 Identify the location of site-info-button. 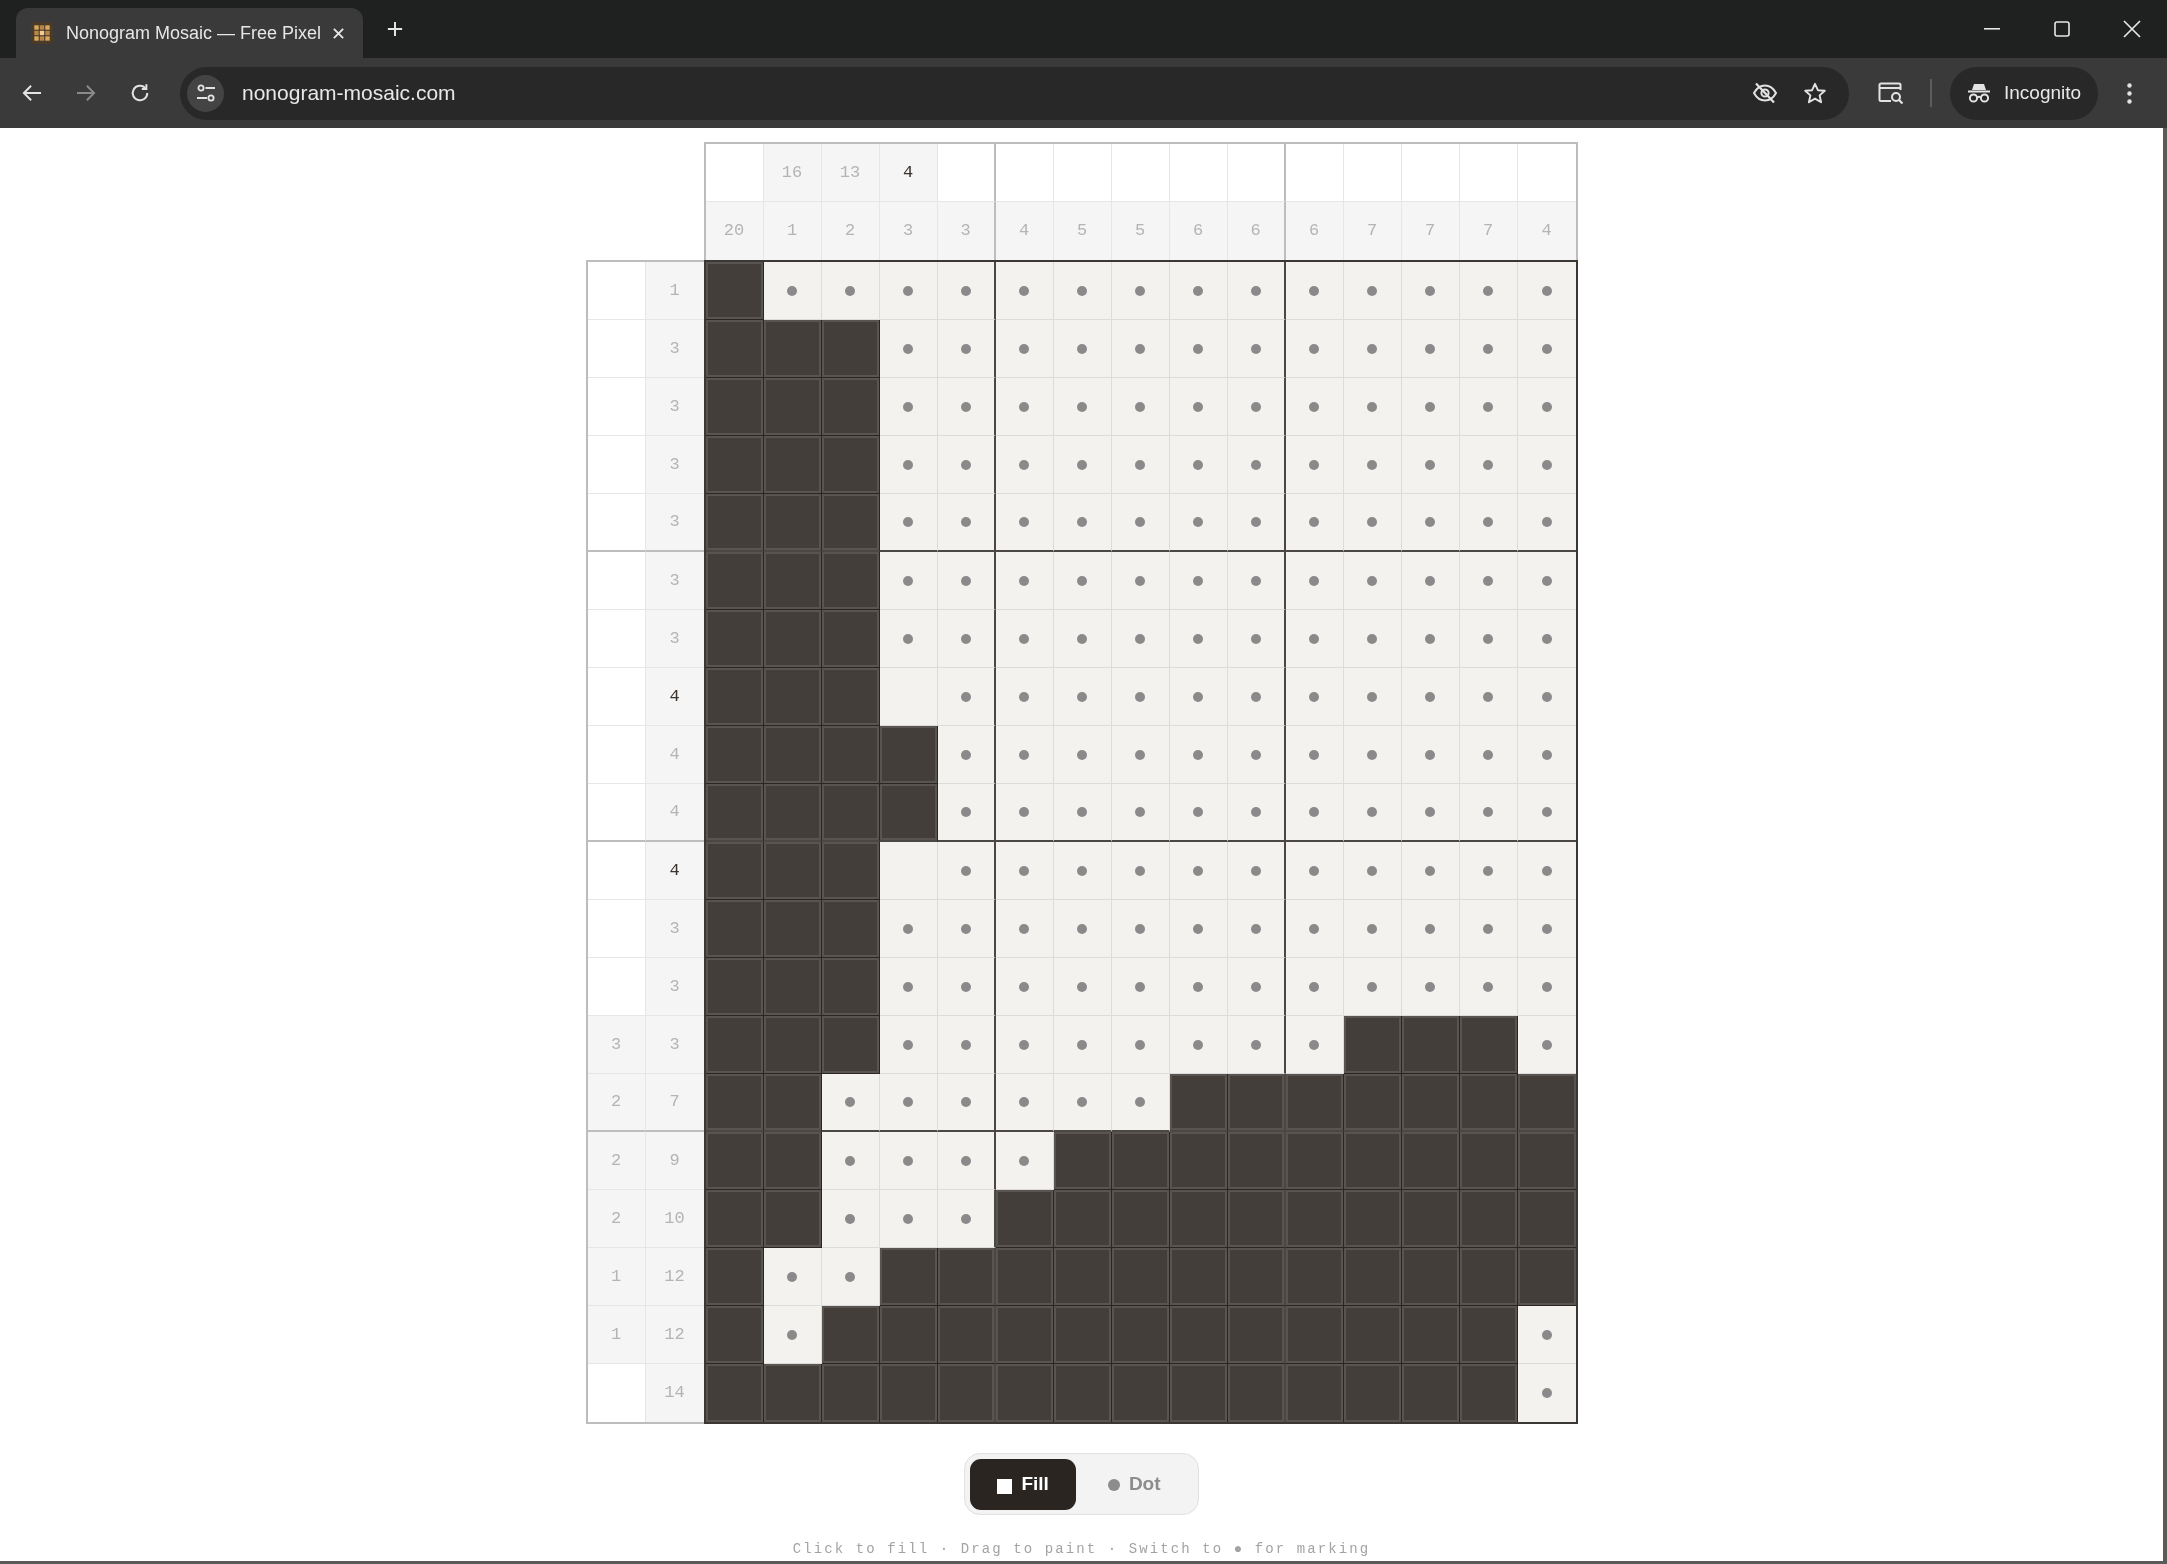
(205, 93).